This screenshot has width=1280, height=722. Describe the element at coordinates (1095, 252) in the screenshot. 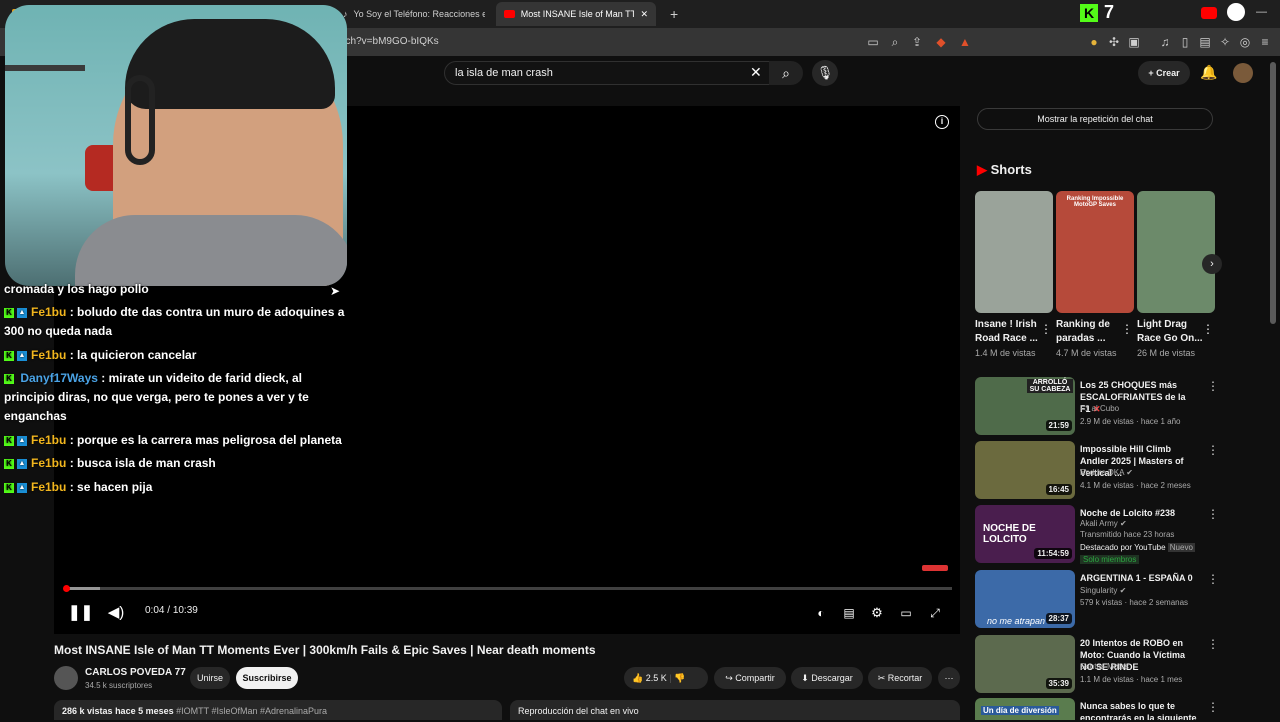

I see `short-thumbnail: Ranking Impossible MotoGP Saves` at that location.